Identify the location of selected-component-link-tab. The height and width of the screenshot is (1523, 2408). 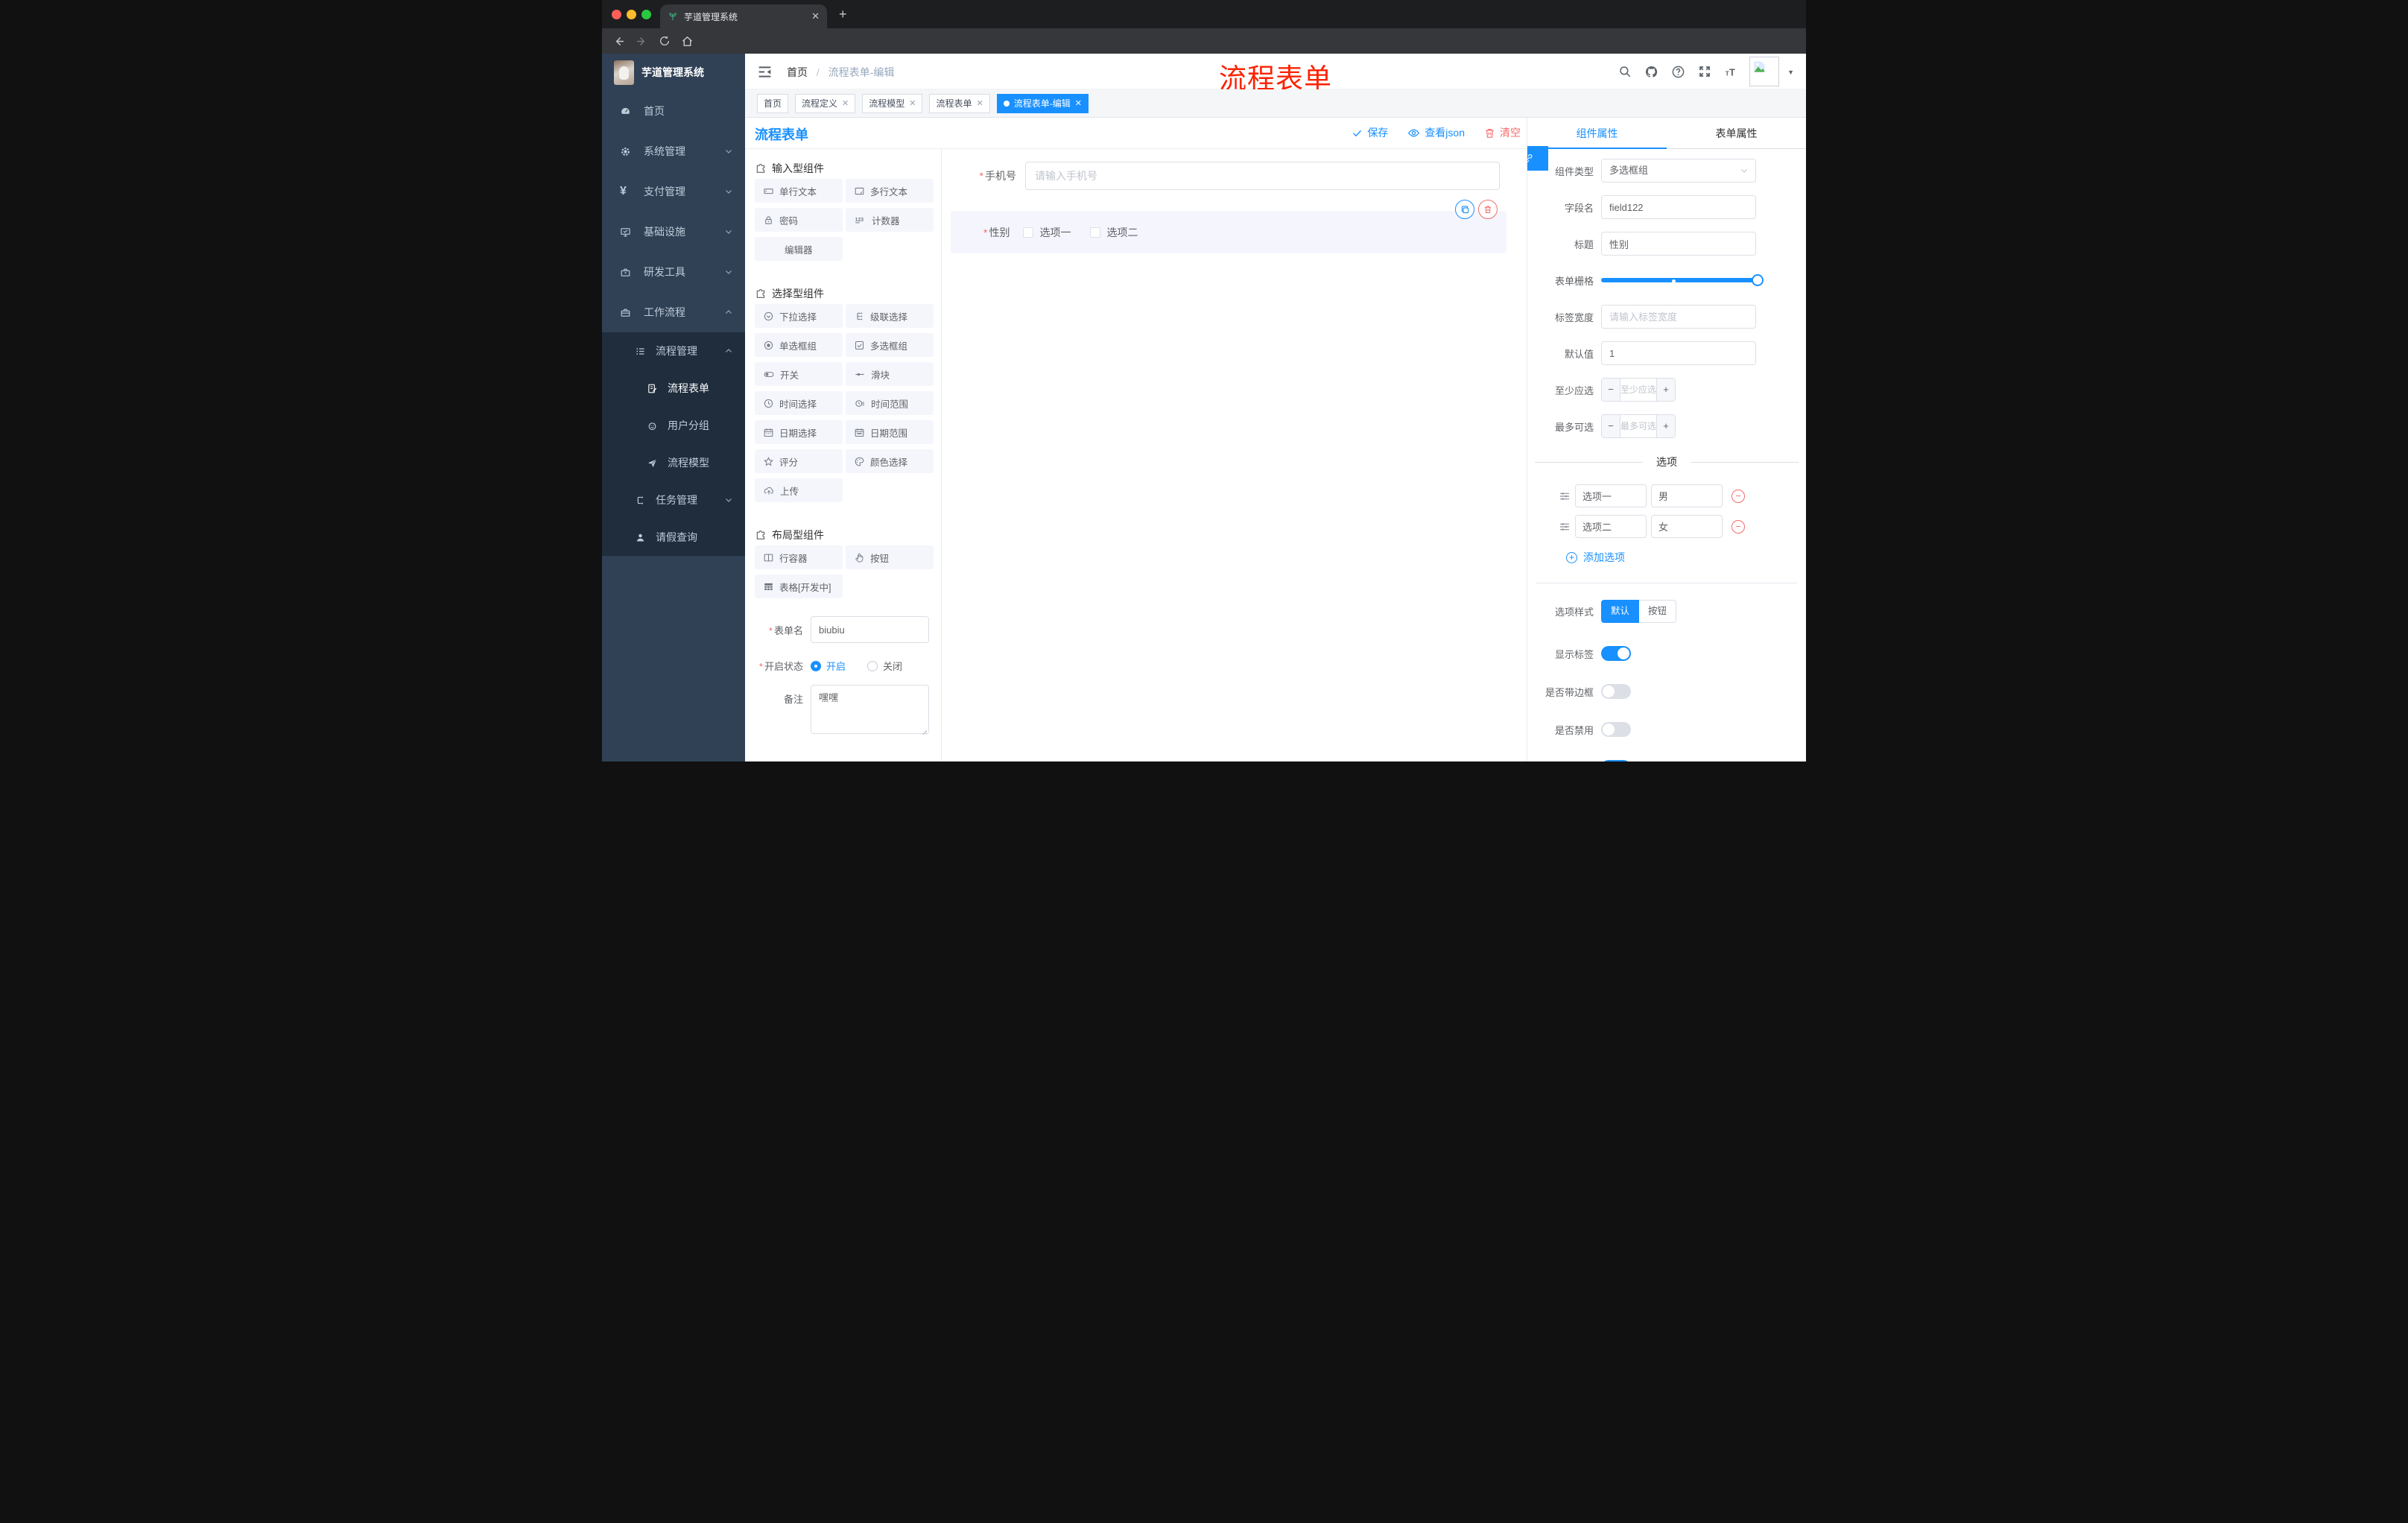
(1537, 159).